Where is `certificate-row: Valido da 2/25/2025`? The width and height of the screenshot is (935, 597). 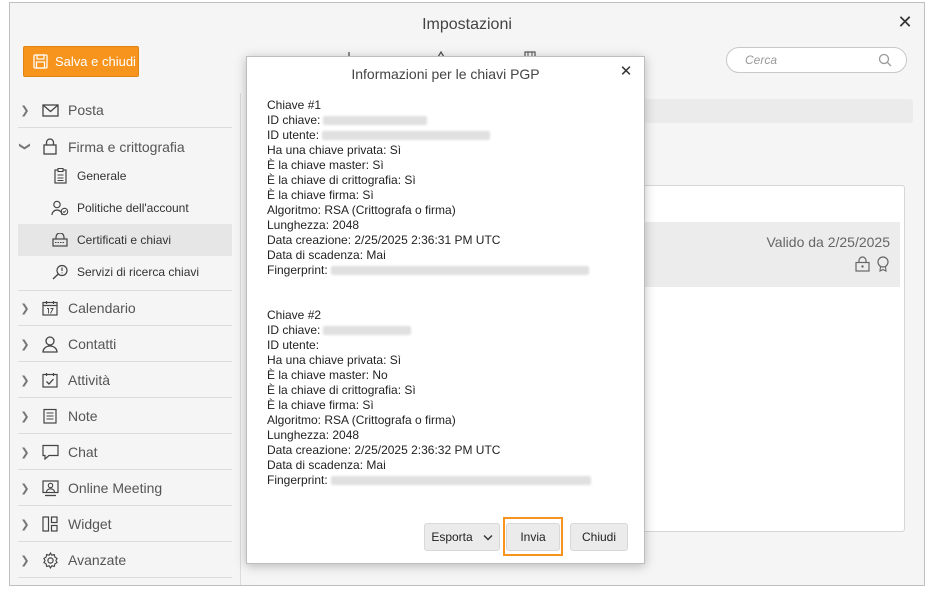
certificate-row: Valido da 2/25/2025 is located at coordinates (771, 254).